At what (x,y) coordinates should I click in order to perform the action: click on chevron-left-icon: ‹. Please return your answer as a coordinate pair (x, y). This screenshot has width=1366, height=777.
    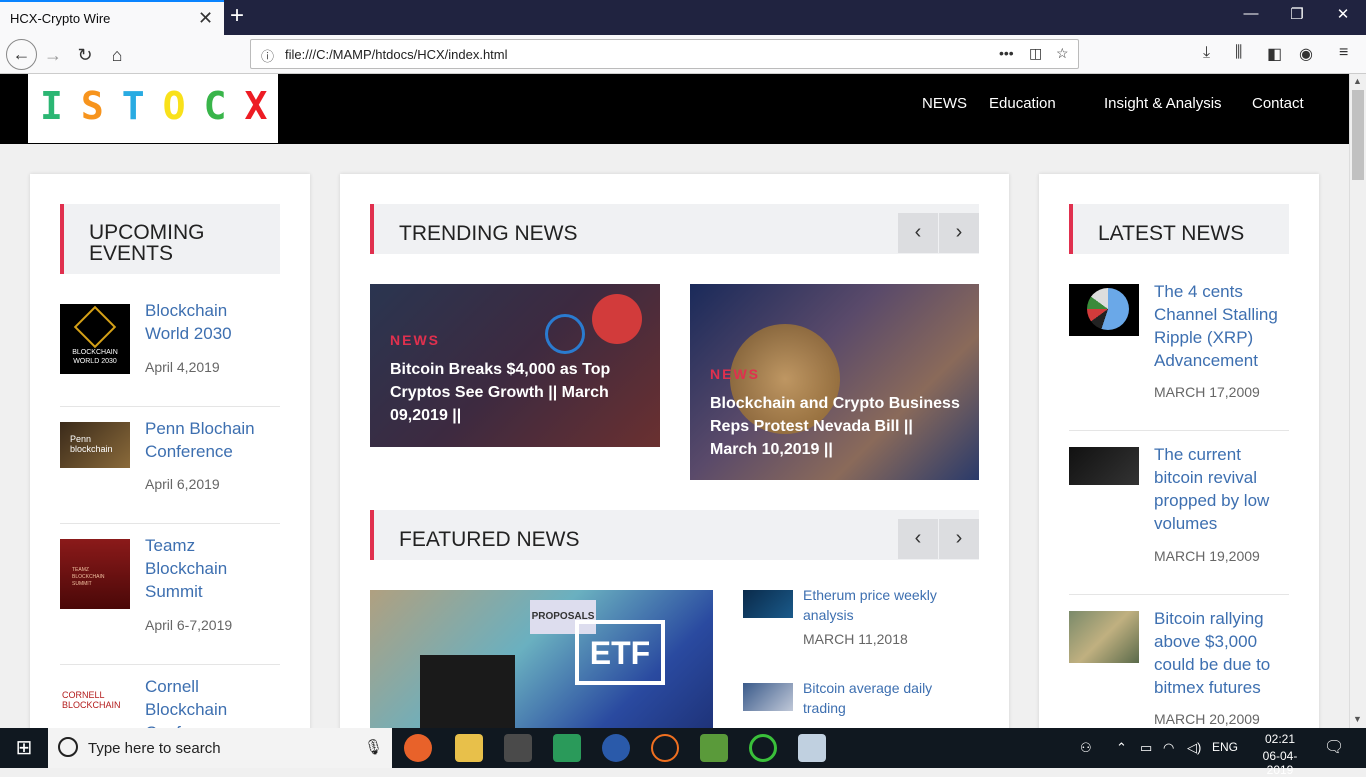
    Looking at the image, I should click on (918, 538).